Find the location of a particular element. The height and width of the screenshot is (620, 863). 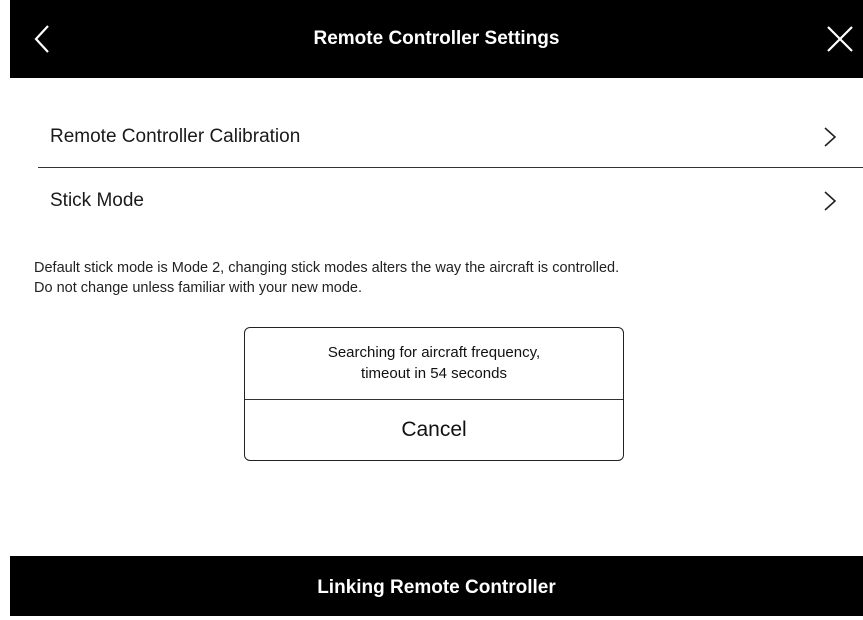

left-margin is located at coordinates (5, 308).